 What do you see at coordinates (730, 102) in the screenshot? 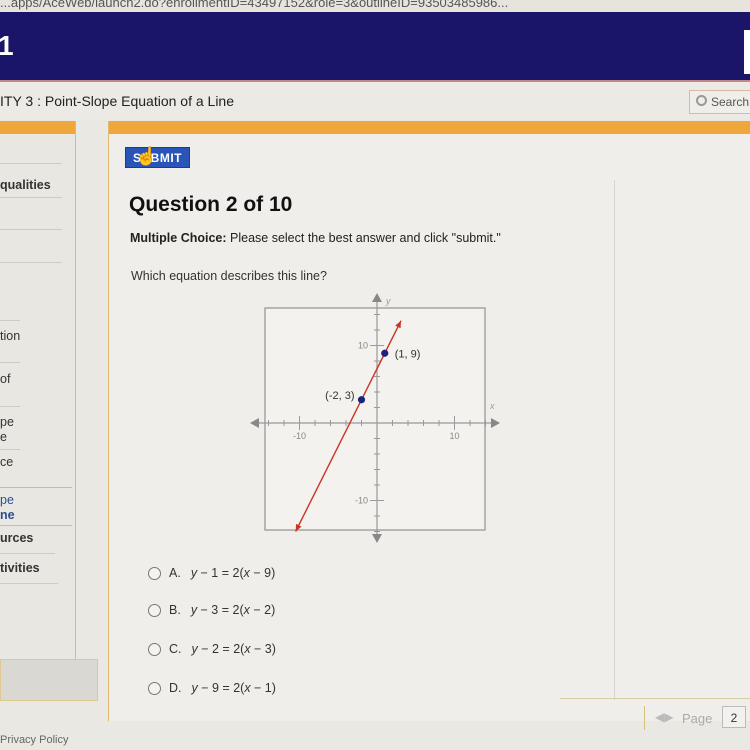
I see `search-label: Search` at bounding box center [730, 102].